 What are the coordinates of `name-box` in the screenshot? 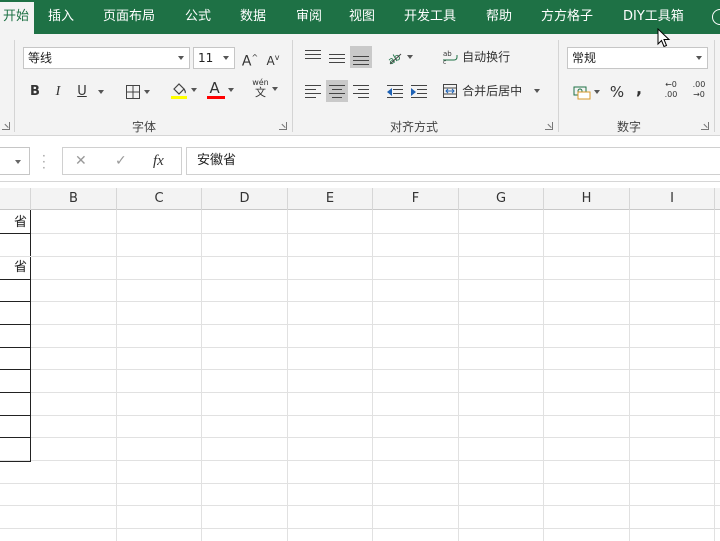 It's located at (15, 161).